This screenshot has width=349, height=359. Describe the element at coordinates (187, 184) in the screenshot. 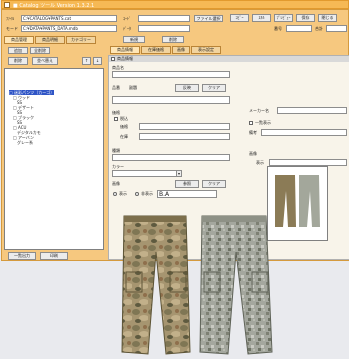

I see `browse-image-button: 参照` at that location.